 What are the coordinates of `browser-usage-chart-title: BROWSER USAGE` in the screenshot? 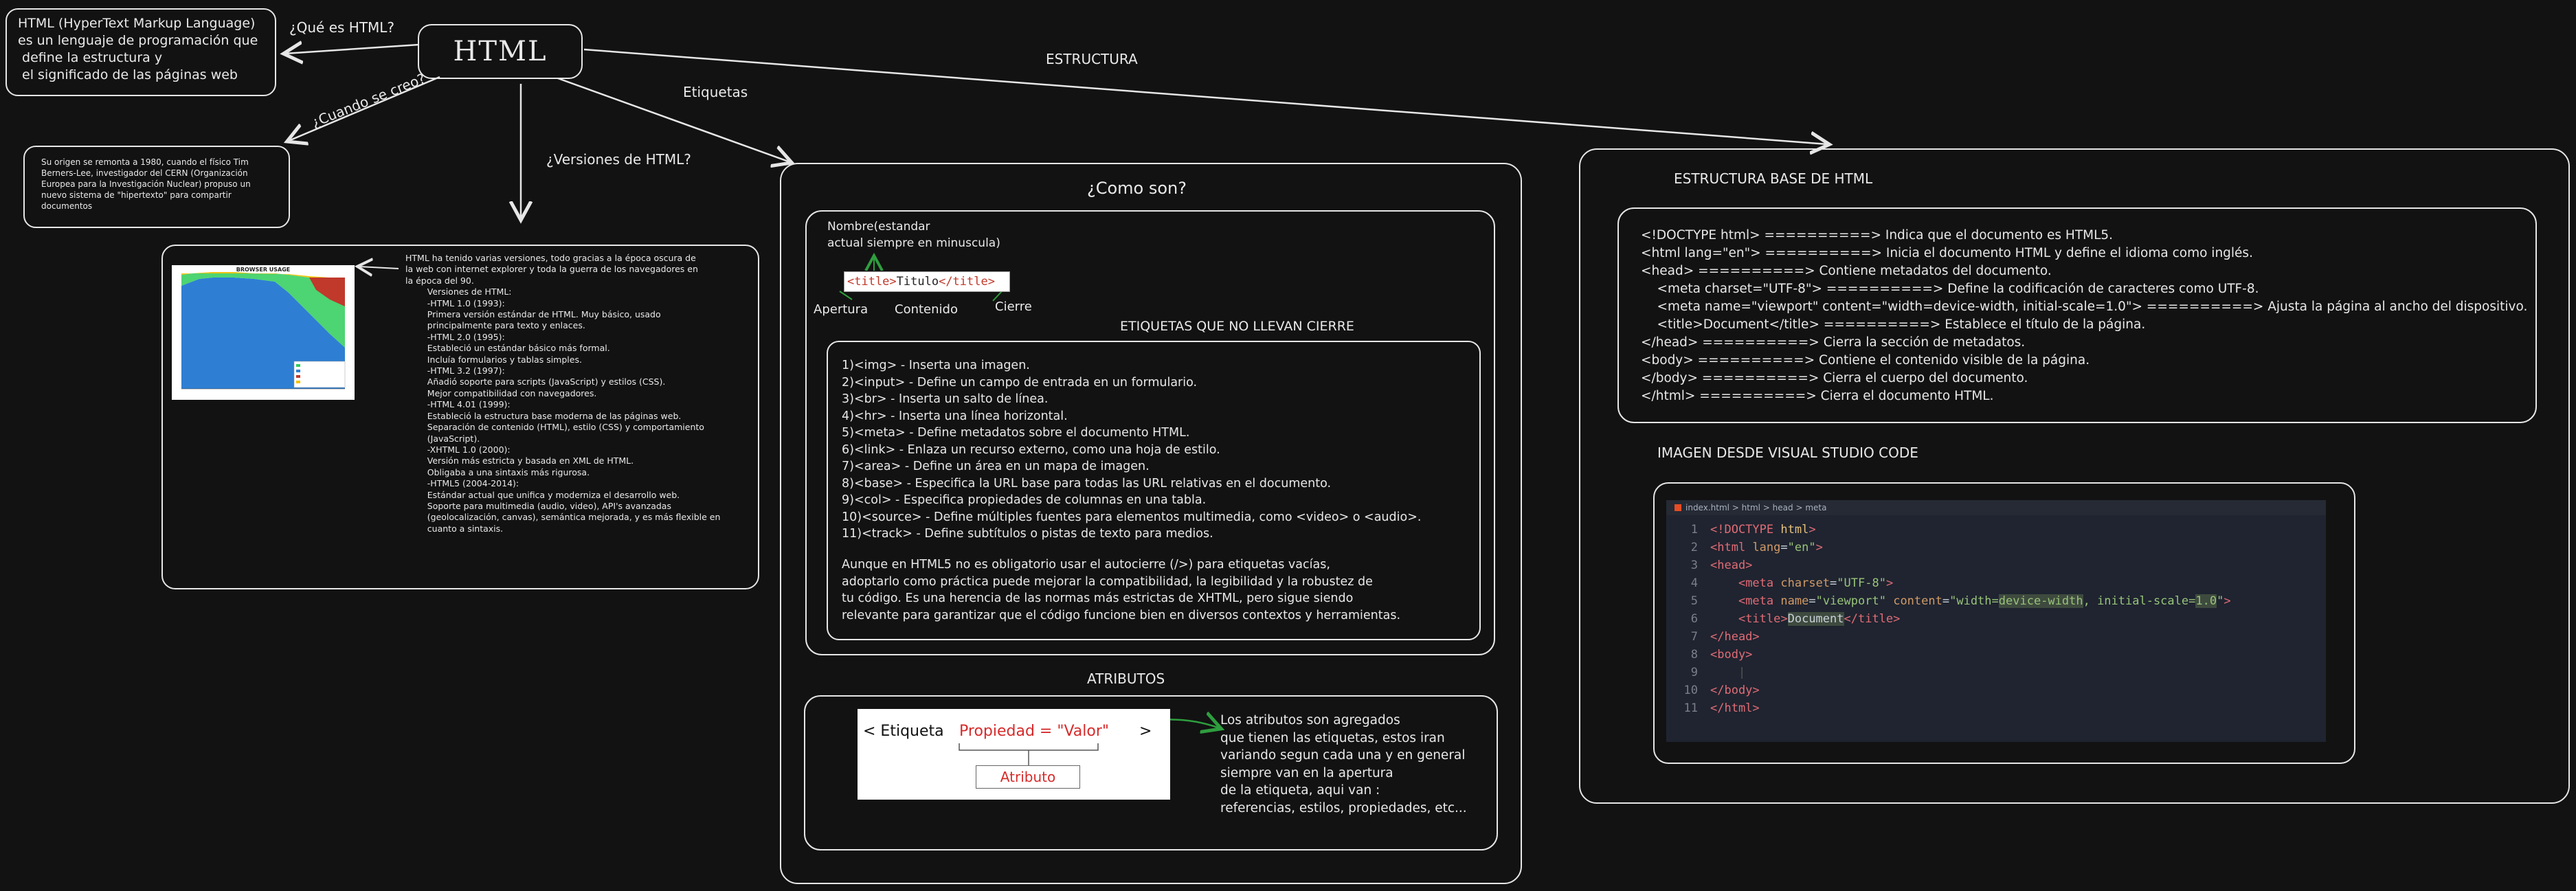 It's located at (263, 270).